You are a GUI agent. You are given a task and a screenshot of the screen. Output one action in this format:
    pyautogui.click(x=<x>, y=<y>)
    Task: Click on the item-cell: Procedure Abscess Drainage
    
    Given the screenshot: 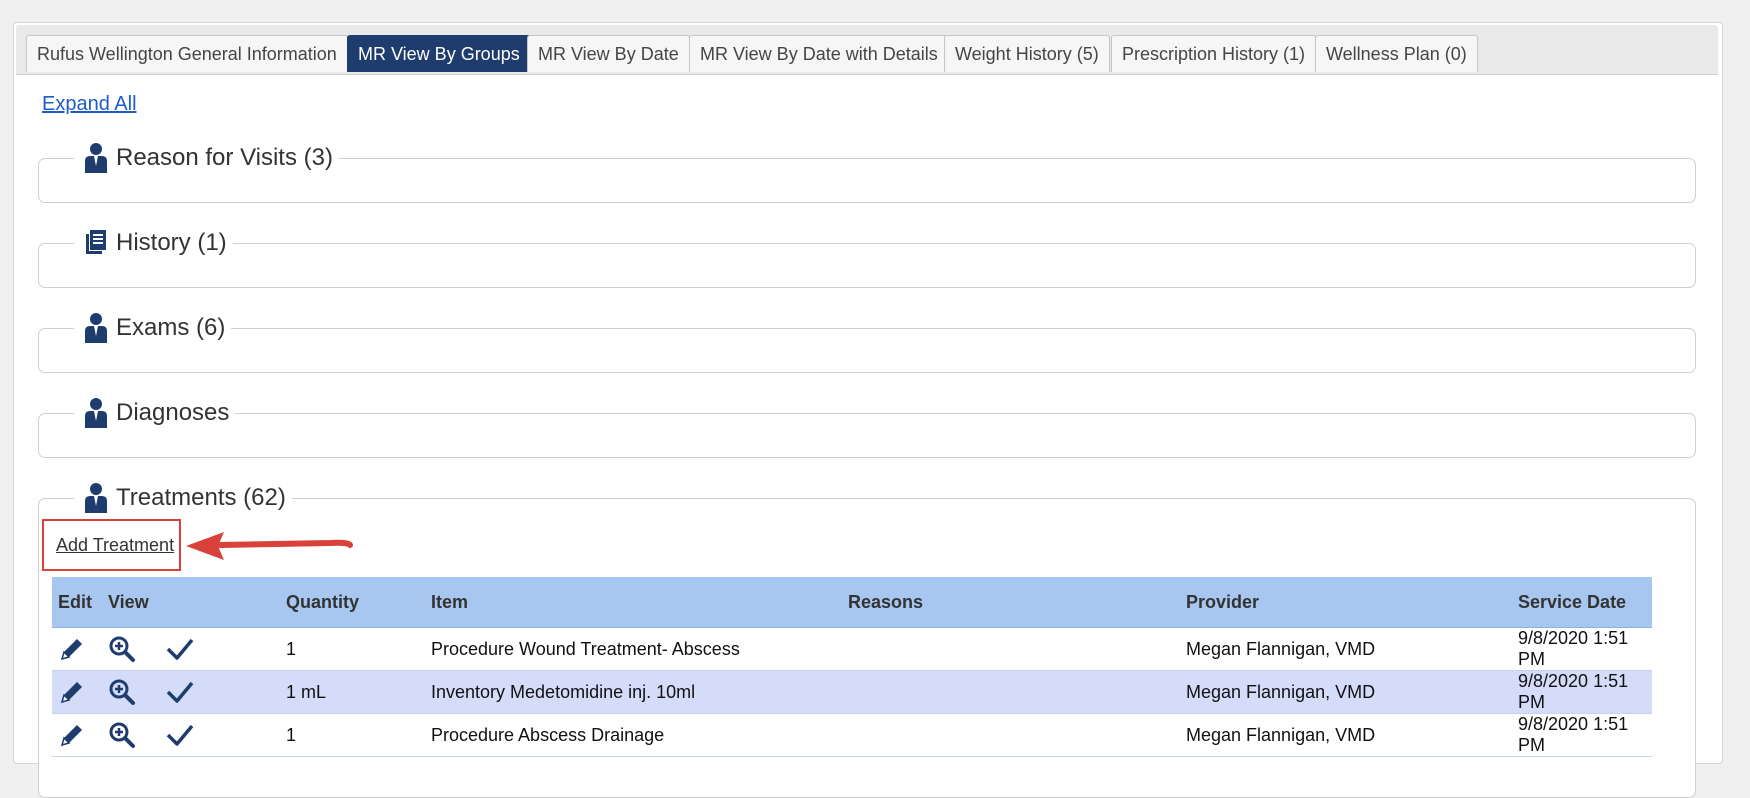 What is the action you would take?
    pyautogui.click(x=633, y=735)
    